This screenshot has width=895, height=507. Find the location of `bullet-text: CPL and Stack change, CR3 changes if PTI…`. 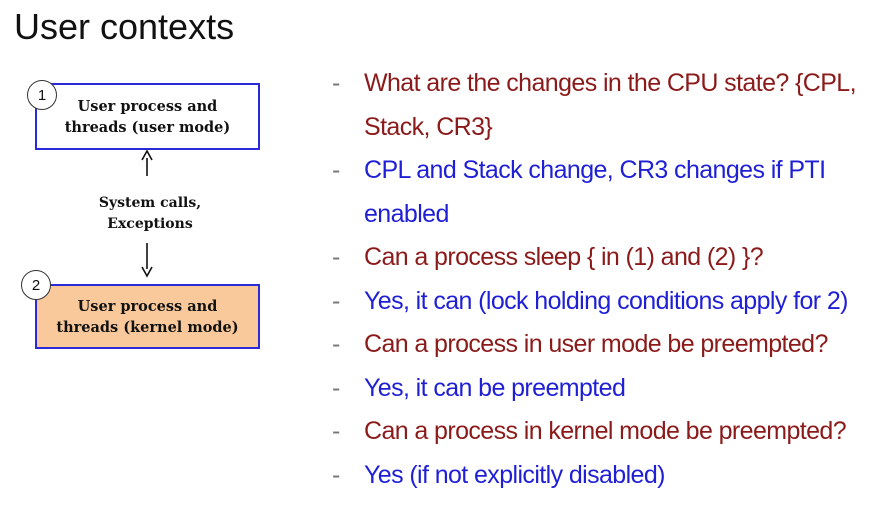

bullet-text: CPL and Stack change, CR3 changes if PTI… is located at coordinates (595, 192).